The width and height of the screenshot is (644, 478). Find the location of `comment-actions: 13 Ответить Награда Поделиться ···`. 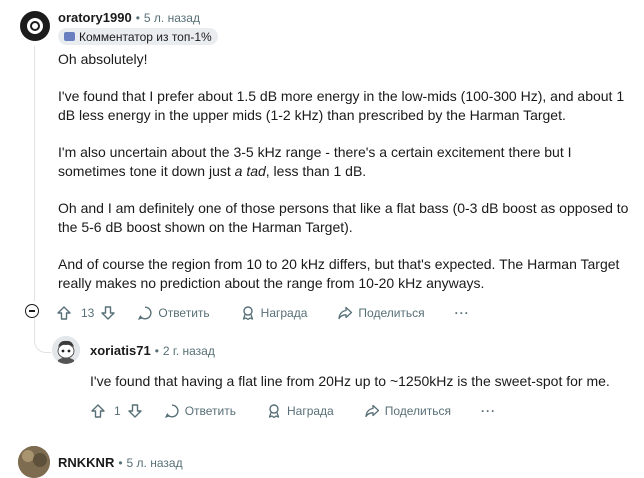

comment-actions: 13 Ответить Награда Поделиться ··· is located at coordinates (263, 313).